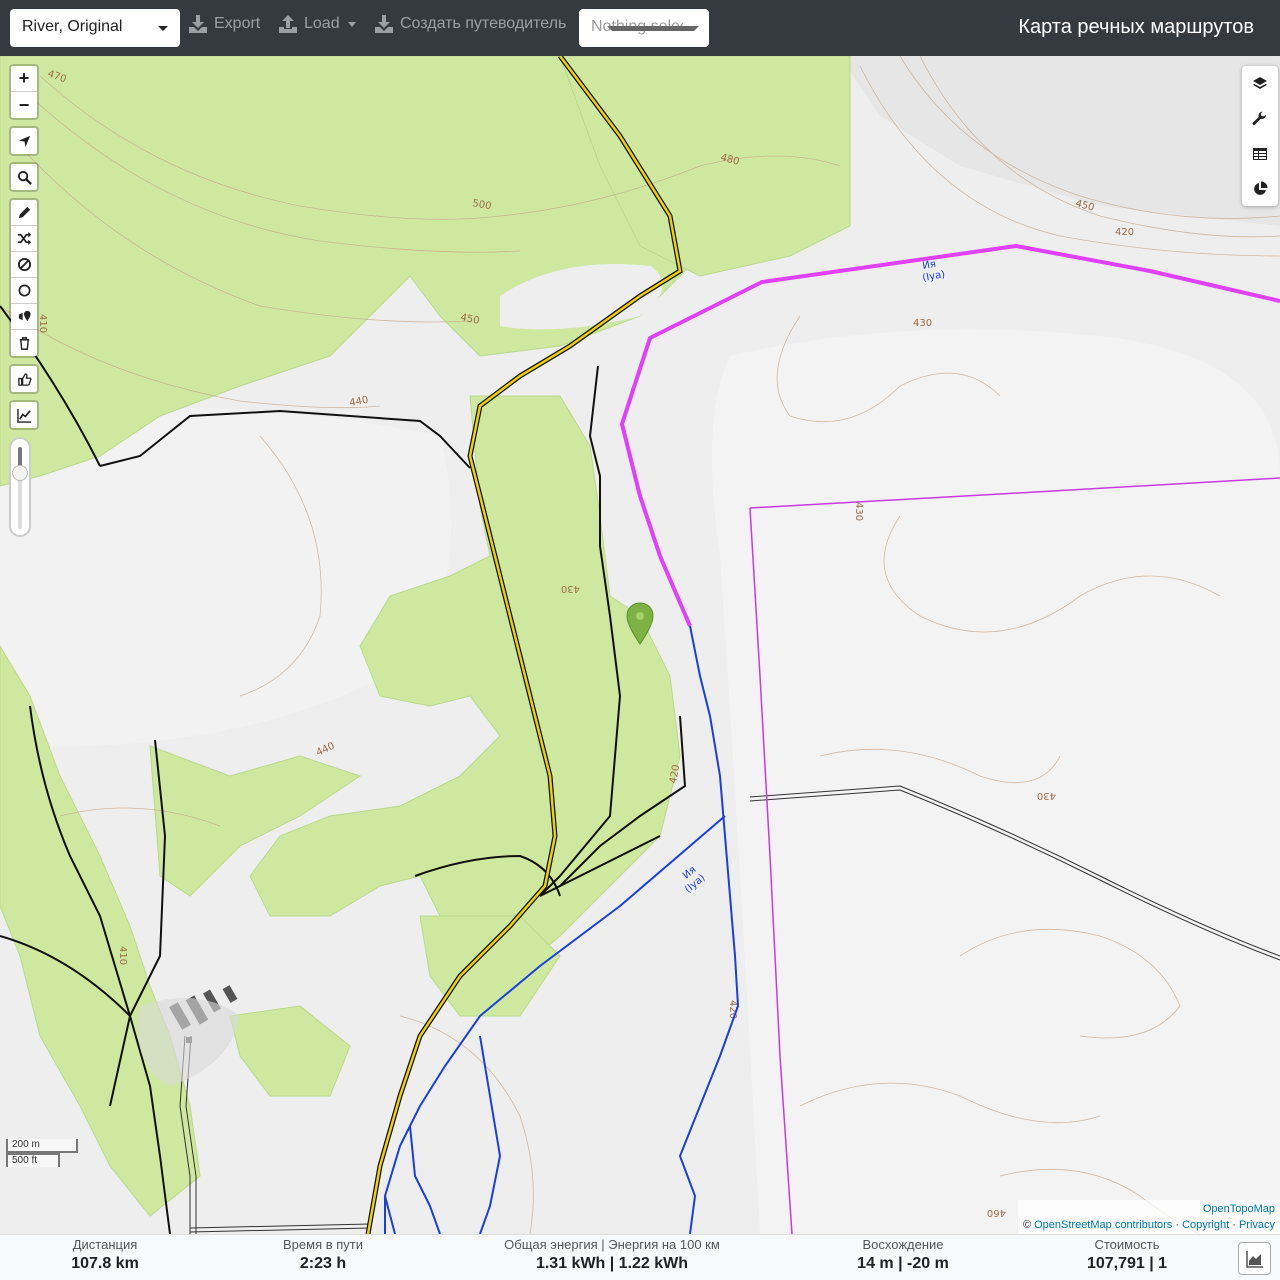 The image size is (1280, 1280). I want to click on opacity-slider, so click(20, 487).